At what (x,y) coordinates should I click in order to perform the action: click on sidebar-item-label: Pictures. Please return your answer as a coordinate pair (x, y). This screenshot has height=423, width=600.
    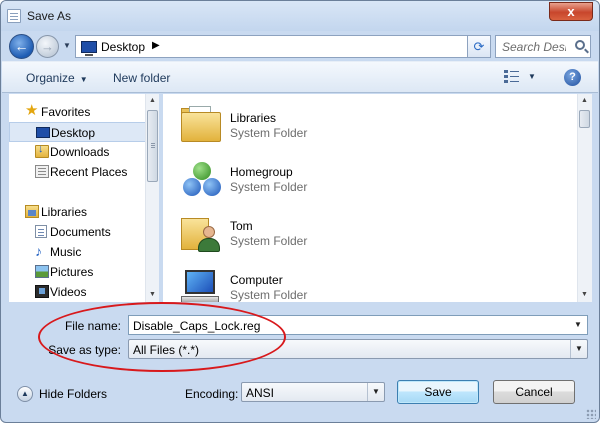
    Looking at the image, I should click on (72, 272).